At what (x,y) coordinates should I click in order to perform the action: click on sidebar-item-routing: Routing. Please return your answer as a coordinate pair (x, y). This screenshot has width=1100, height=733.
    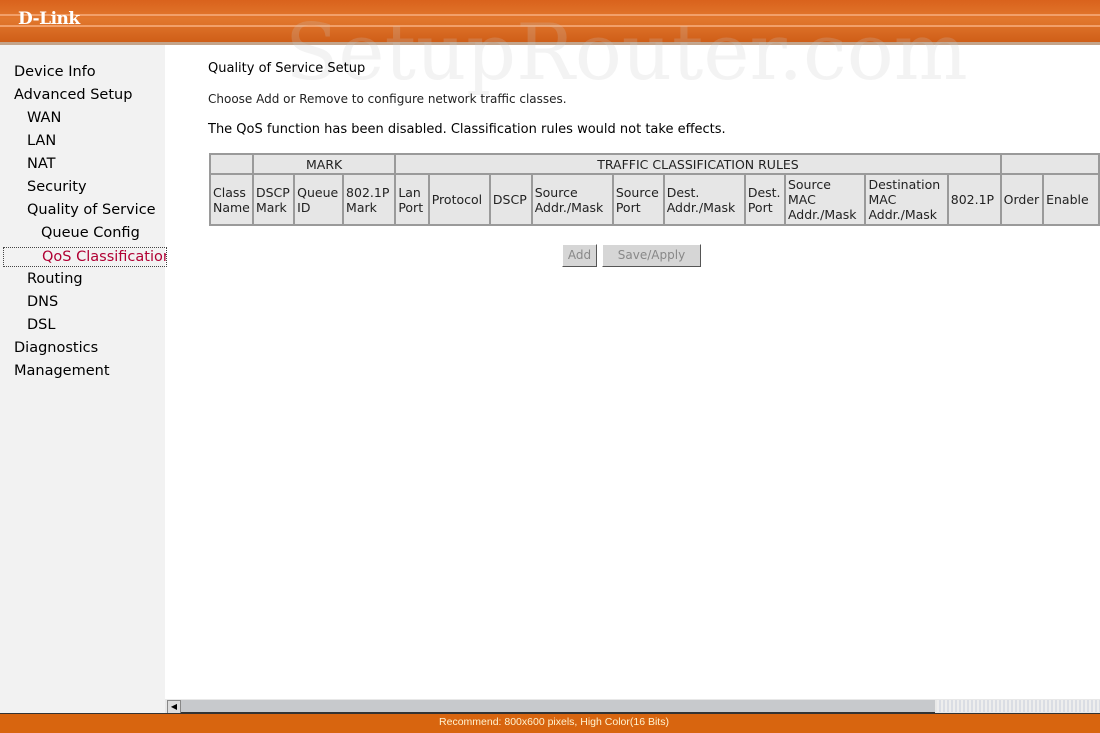
    Looking at the image, I should click on (55, 279).